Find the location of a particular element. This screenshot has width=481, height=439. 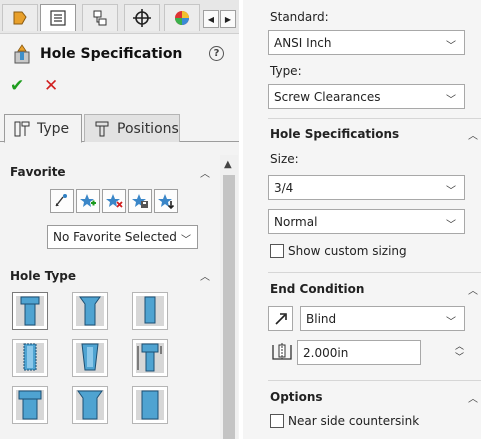

standard-select: ANSI Inch ﹀ is located at coordinates (366, 42).